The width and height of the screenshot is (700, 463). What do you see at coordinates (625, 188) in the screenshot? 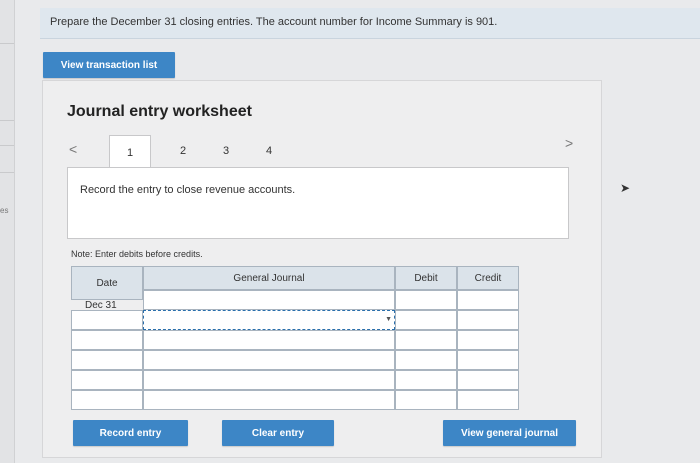
I see `mouse-cursor-icon: ➤` at bounding box center [625, 188].